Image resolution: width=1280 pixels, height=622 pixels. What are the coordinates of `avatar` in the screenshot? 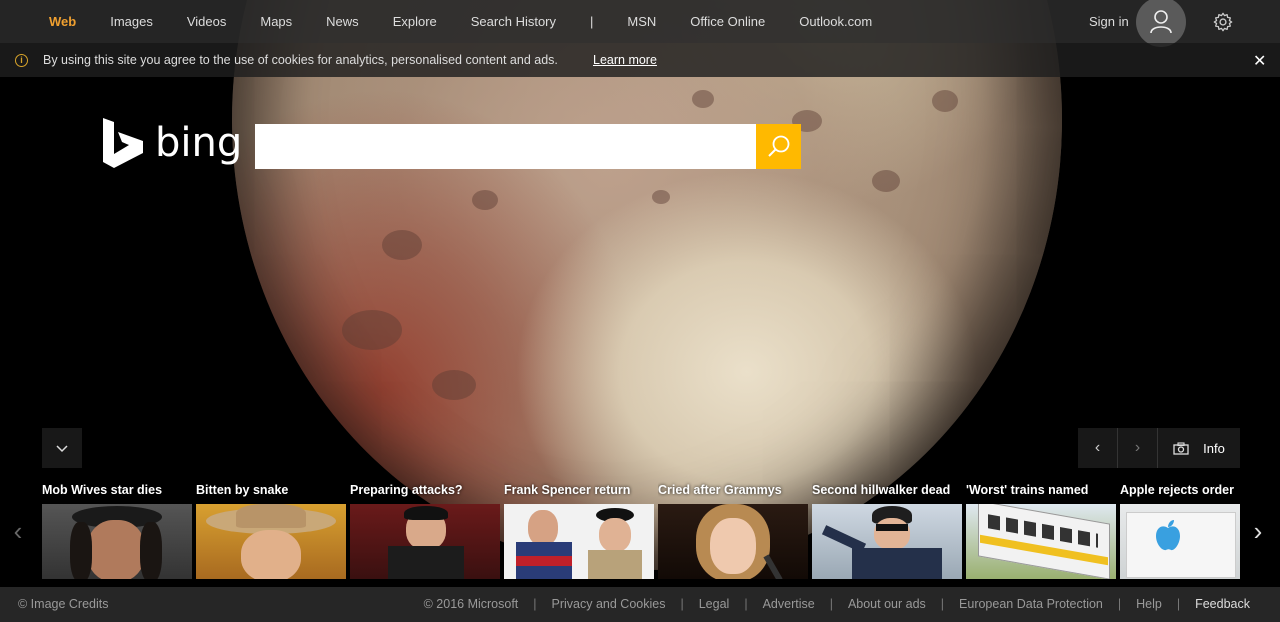 It's located at (1161, 23).